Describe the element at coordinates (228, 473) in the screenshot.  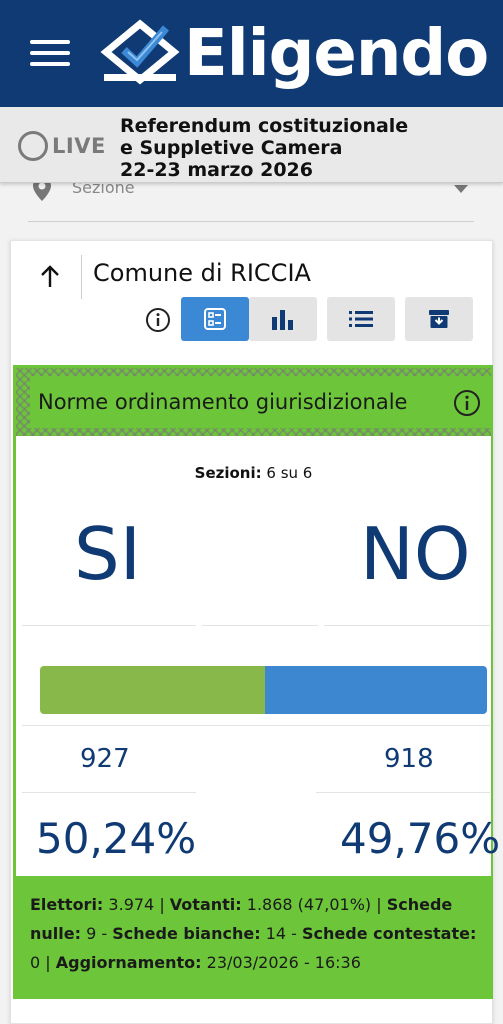
I see `sezioni-label: Sezioni:` at that location.